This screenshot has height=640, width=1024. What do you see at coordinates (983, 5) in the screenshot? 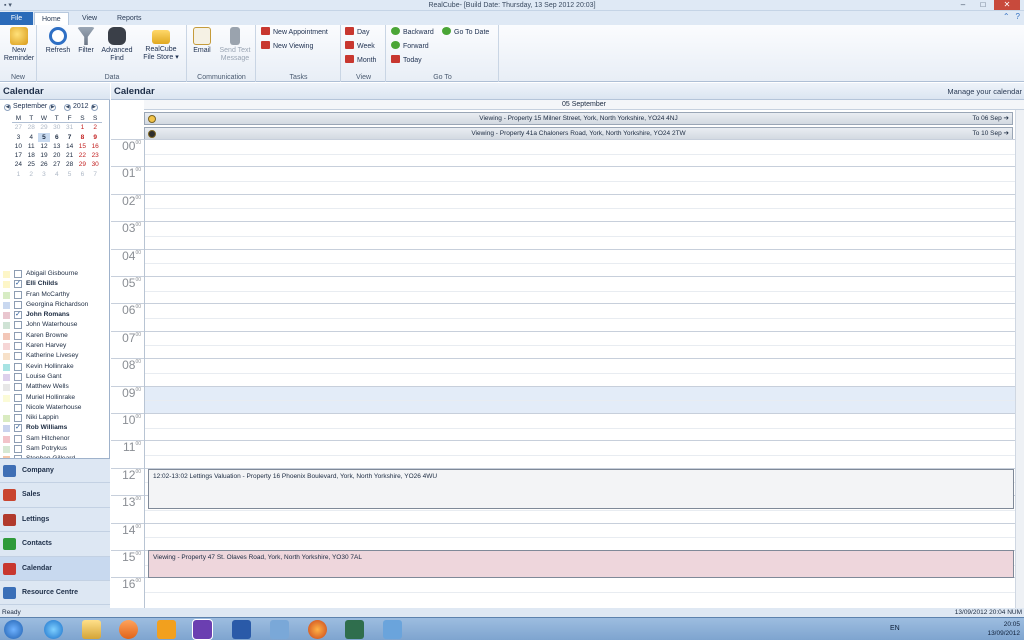
I see `maximize-button: □` at bounding box center [983, 5].